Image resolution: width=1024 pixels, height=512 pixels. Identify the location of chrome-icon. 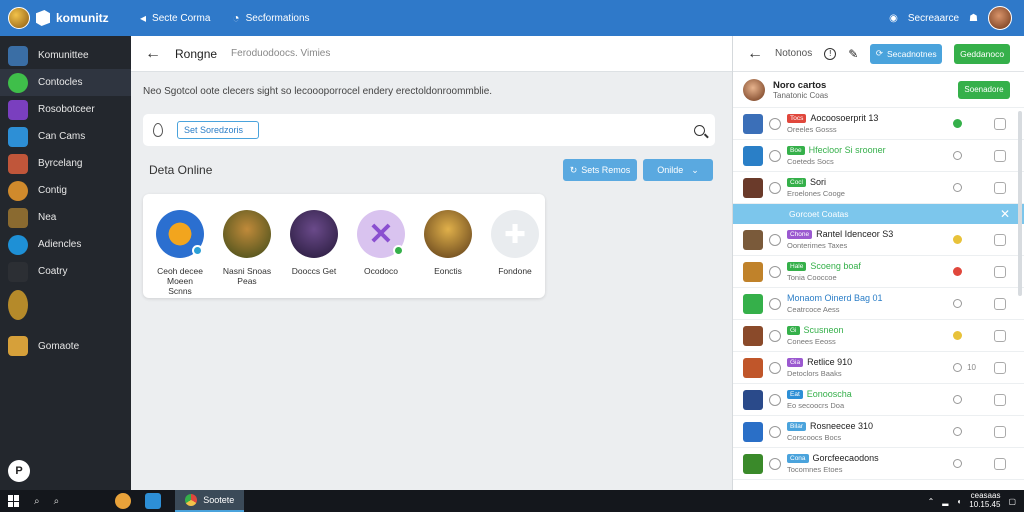
(191, 500).